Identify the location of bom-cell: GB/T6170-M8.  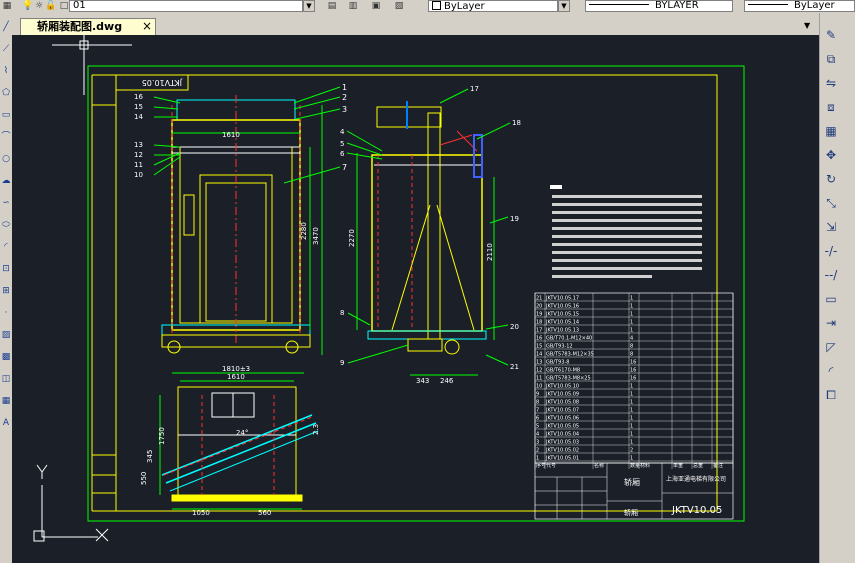
(563, 371).